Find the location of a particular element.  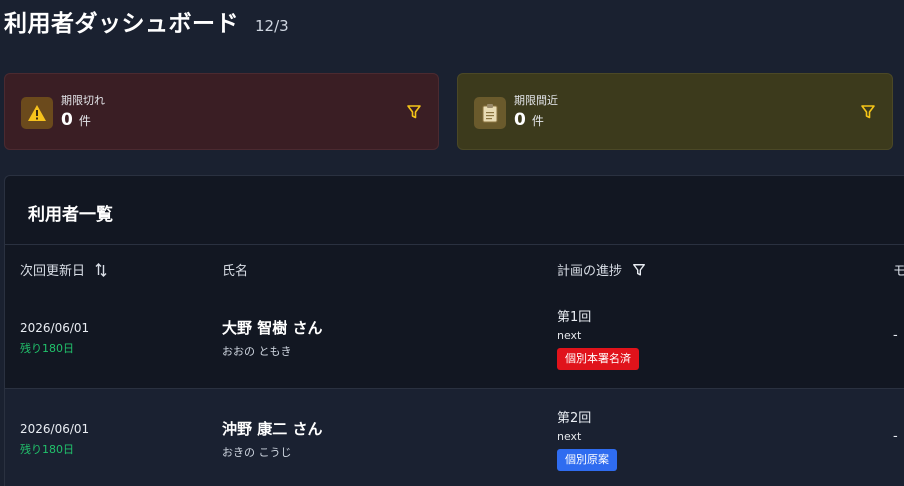

user-kana: おおの ともき is located at coordinates (257, 351).